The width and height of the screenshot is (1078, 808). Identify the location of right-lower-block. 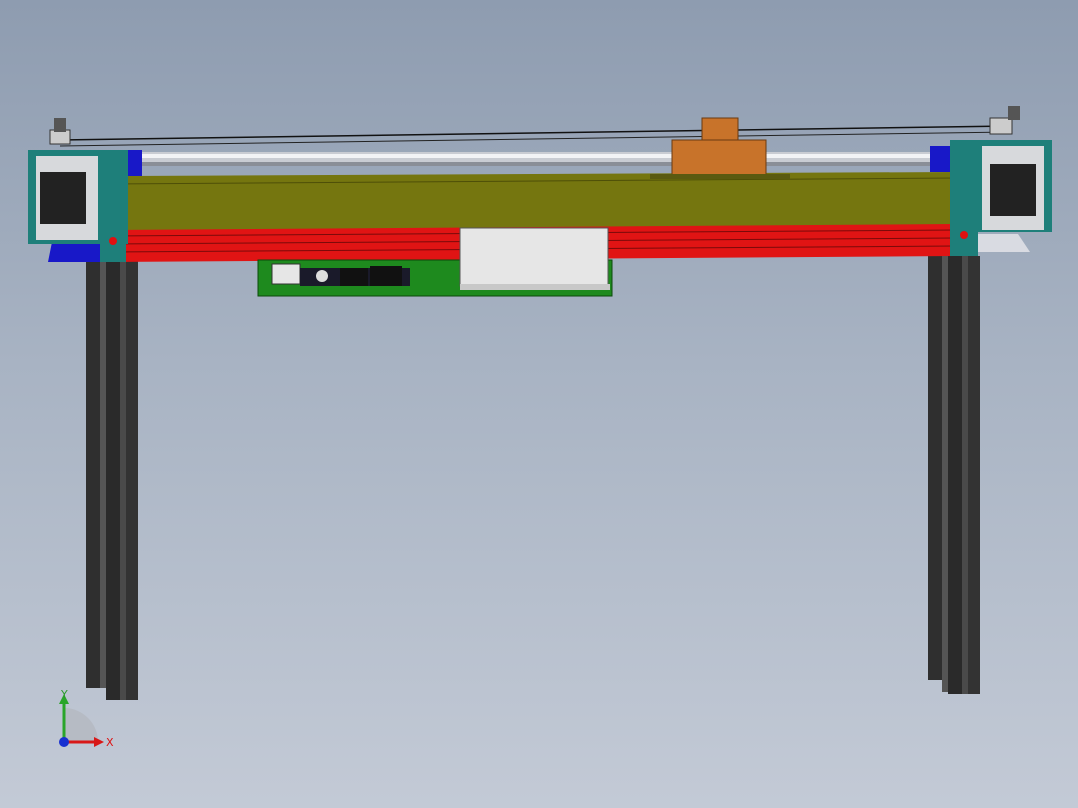
(1004, 243).